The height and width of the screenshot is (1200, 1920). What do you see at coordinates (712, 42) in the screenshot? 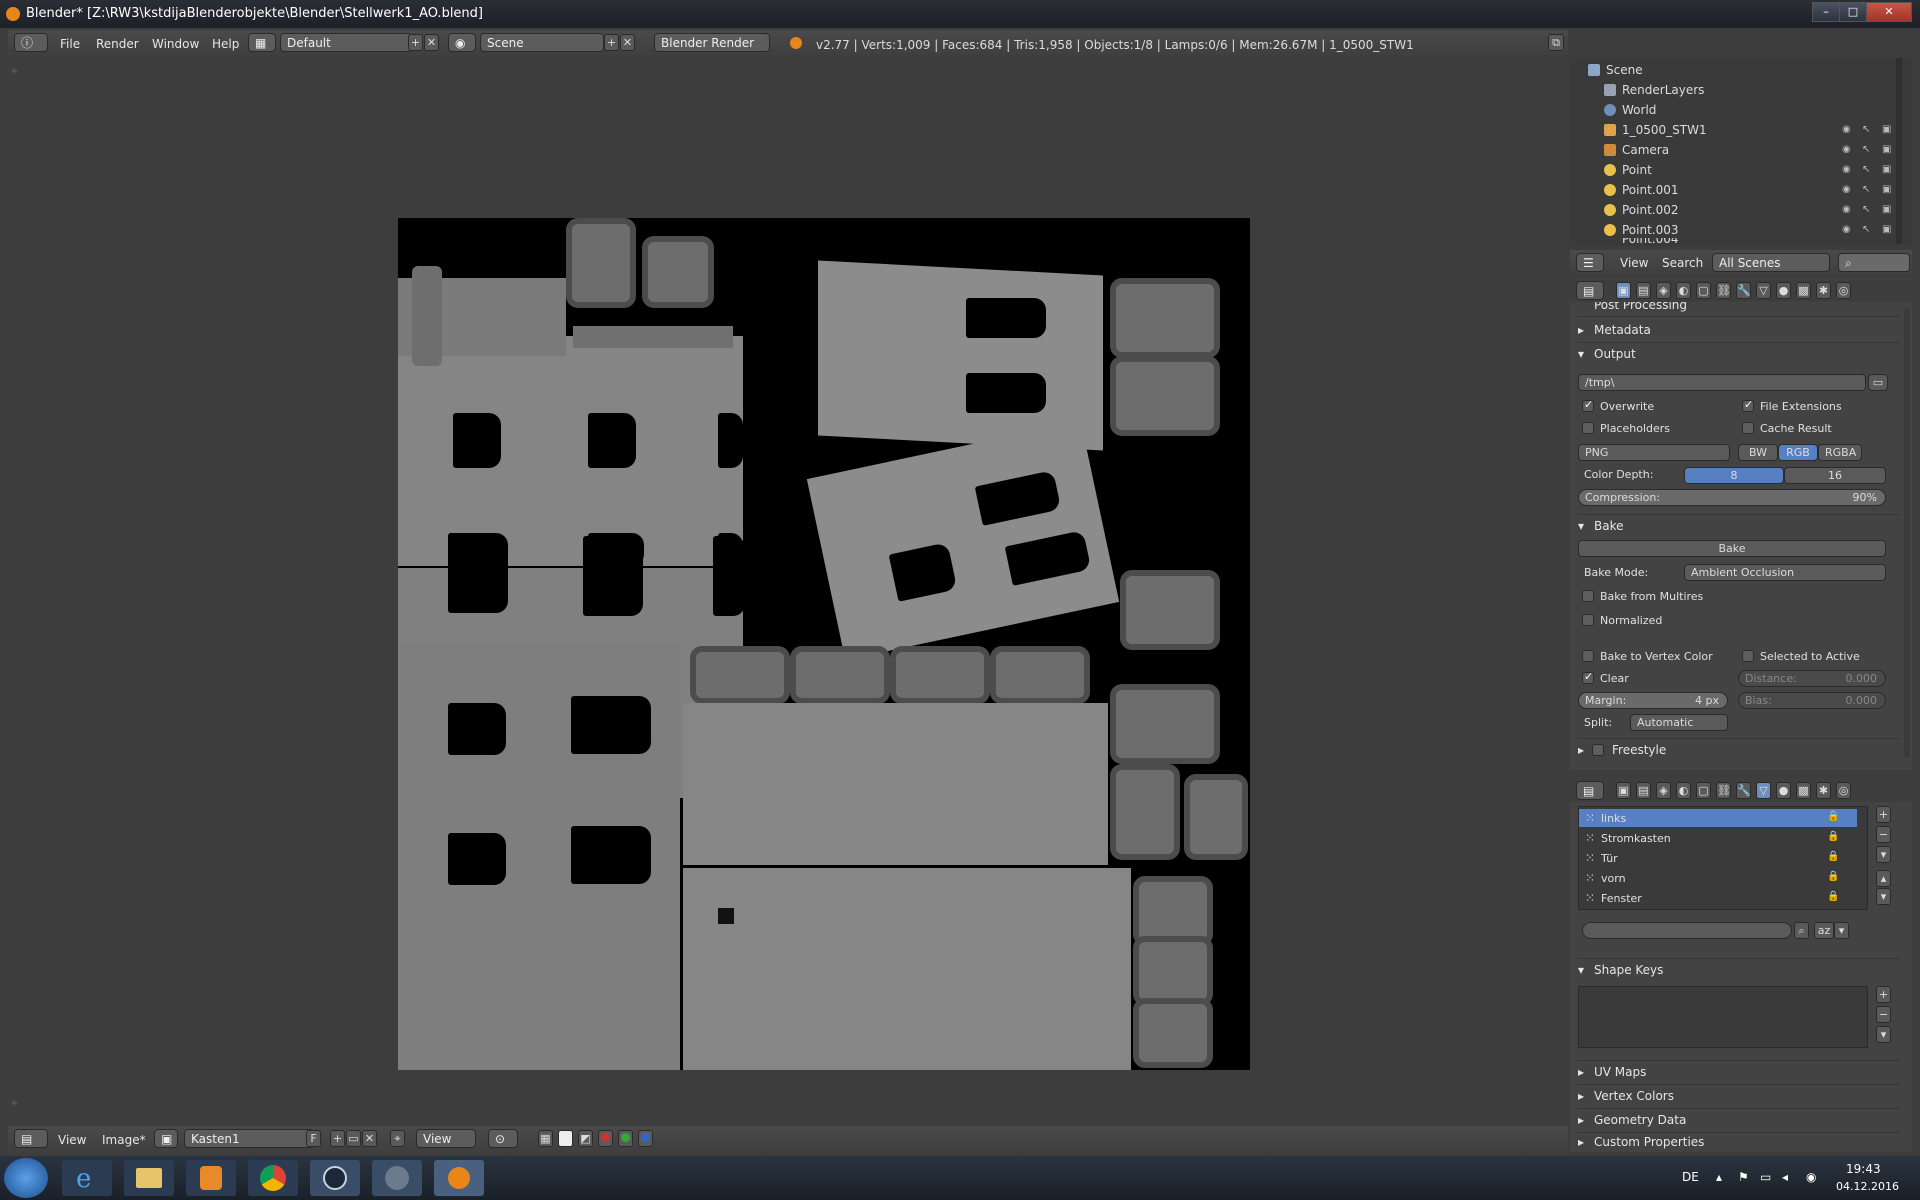
I see `render-engine-dropdown: Blender Render` at bounding box center [712, 42].